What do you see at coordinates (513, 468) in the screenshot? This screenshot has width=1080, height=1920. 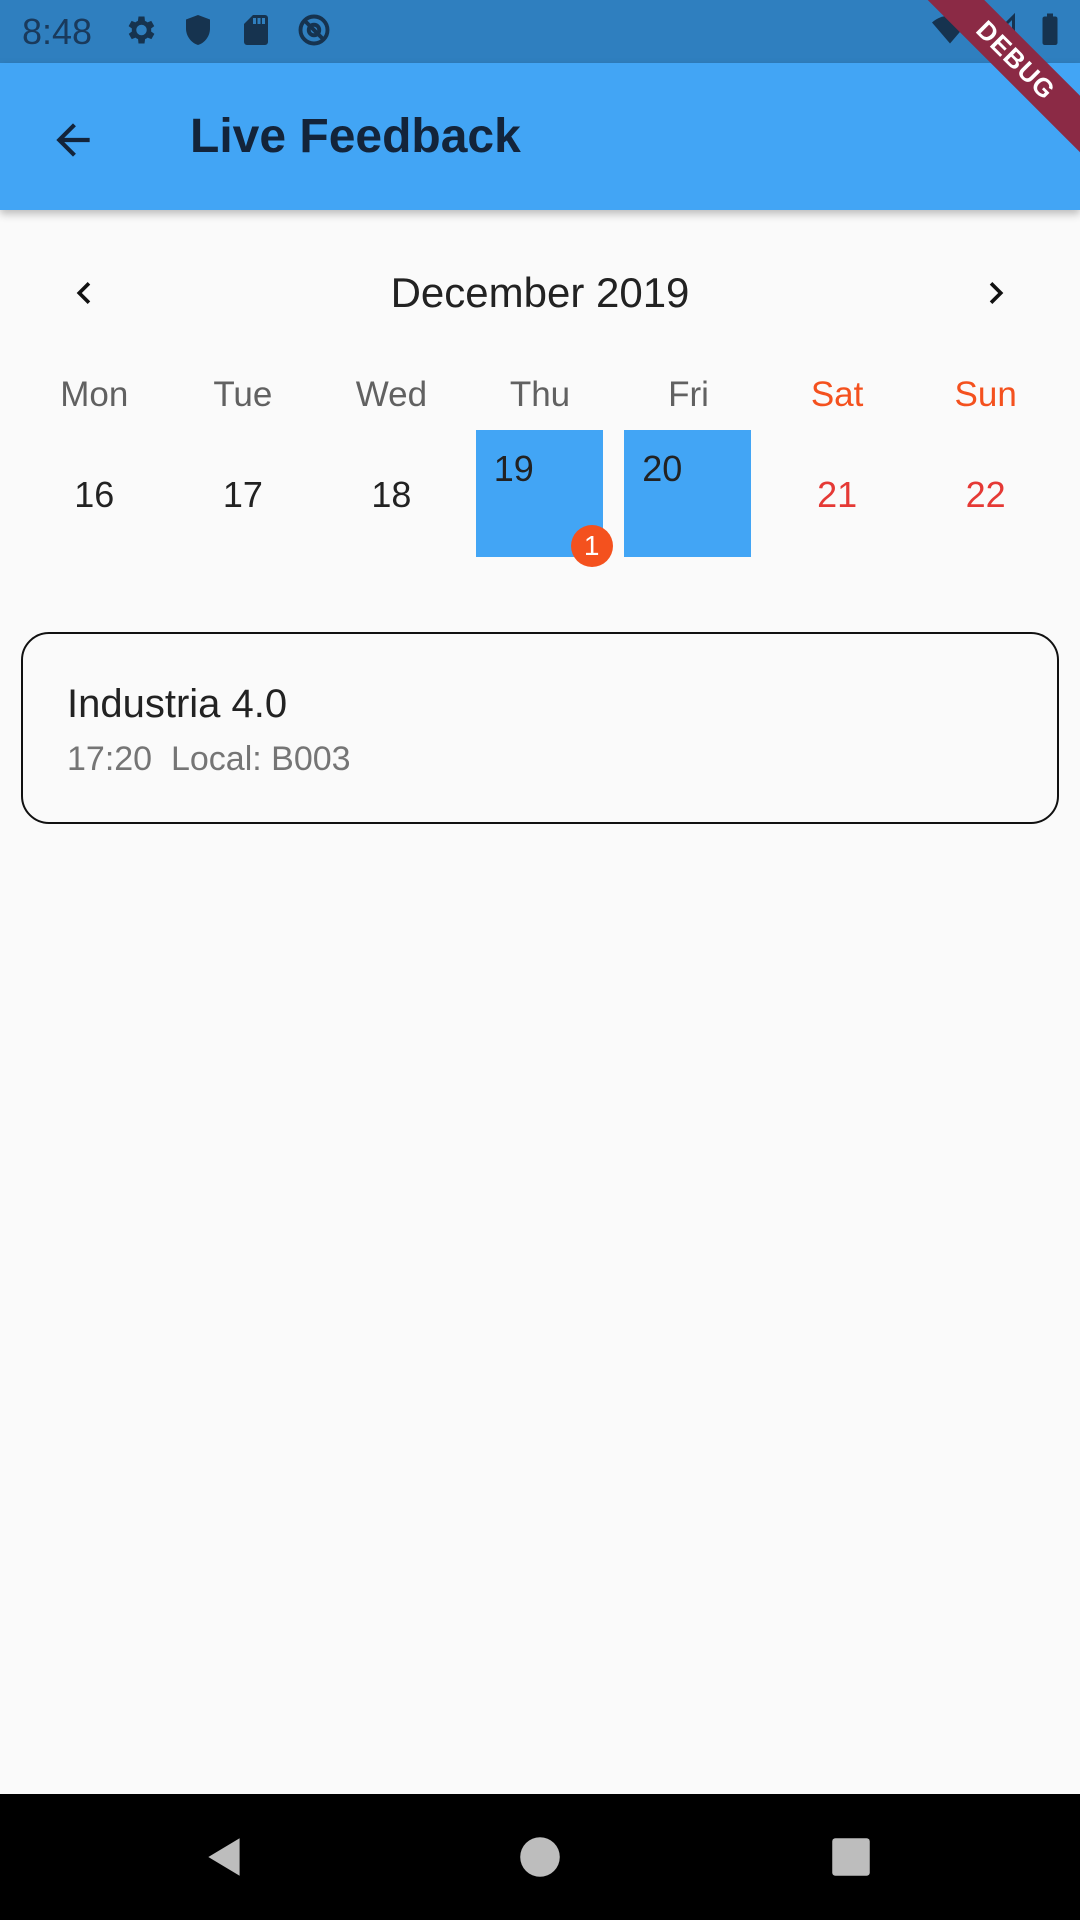 I see `day-number: 19` at bounding box center [513, 468].